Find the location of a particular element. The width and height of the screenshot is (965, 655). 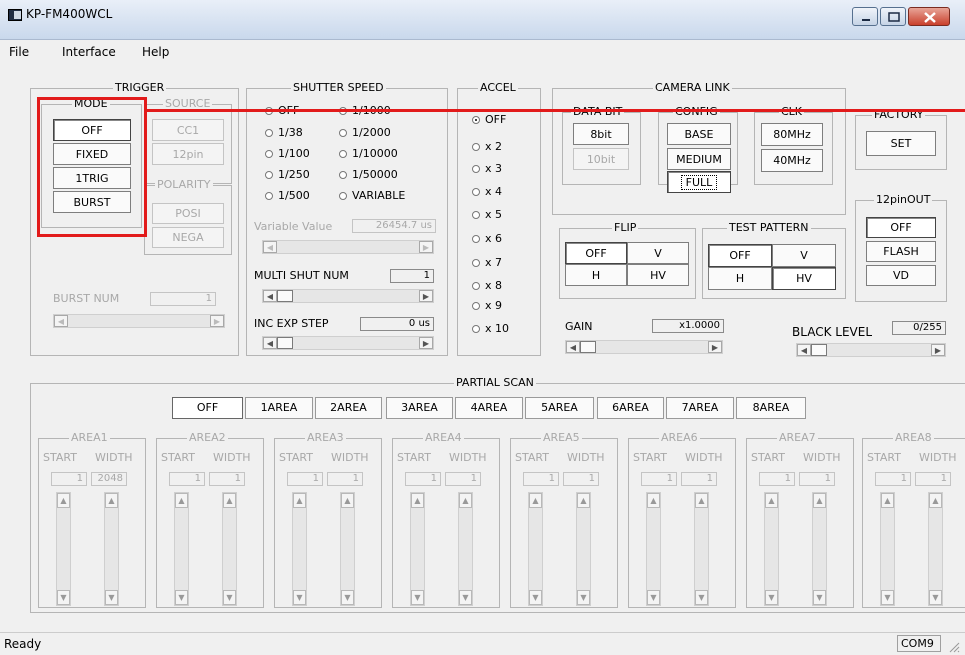

flip-v-button: V is located at coordinates (658, 253).